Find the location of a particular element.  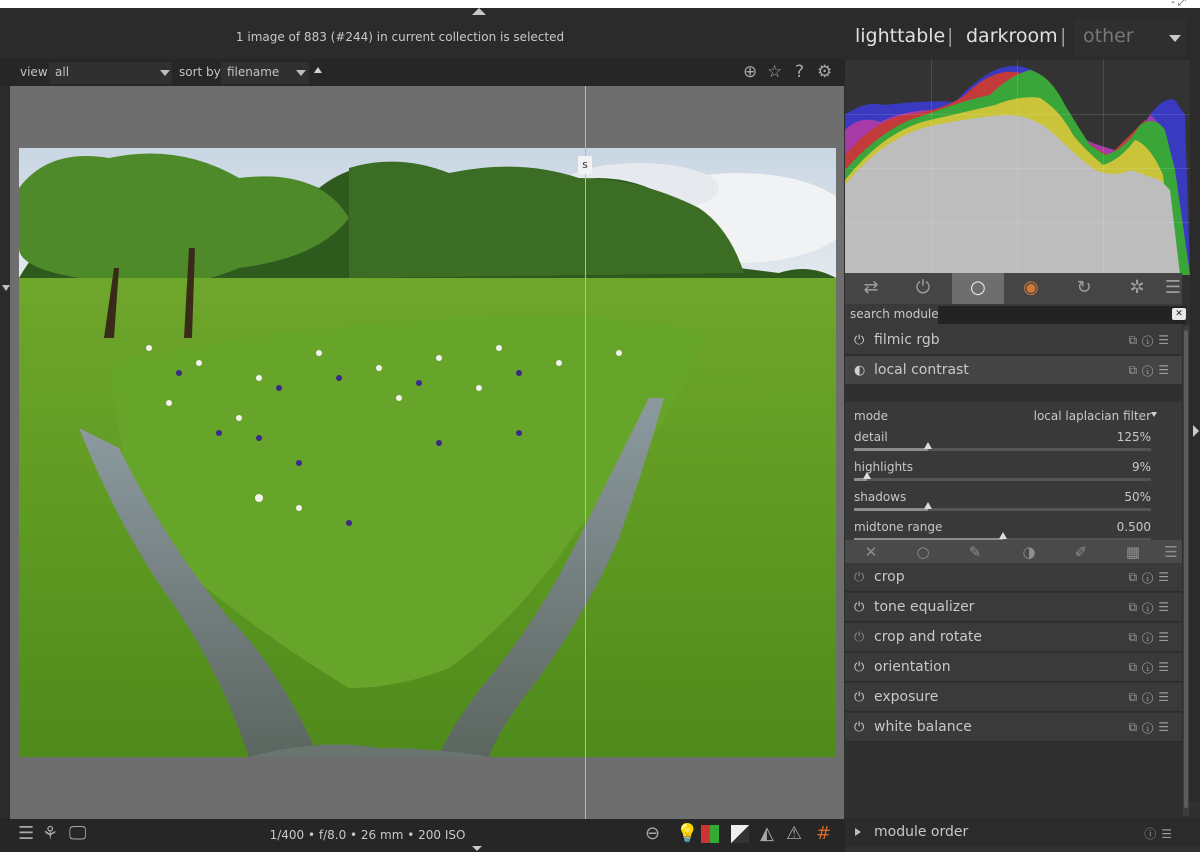

module-name: white balance is located at coordinates (923, 727).